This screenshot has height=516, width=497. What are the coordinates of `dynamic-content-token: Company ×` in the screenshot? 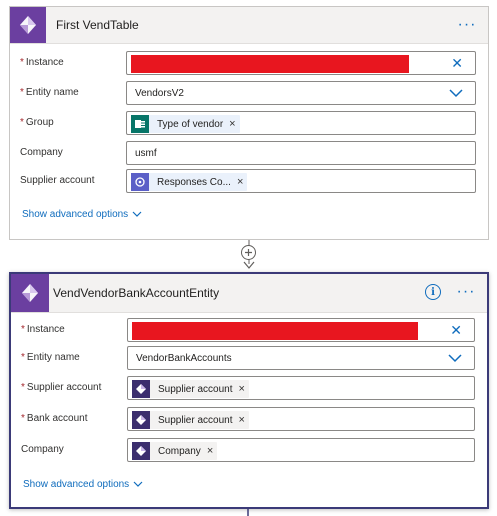 It's located at (175, 451).